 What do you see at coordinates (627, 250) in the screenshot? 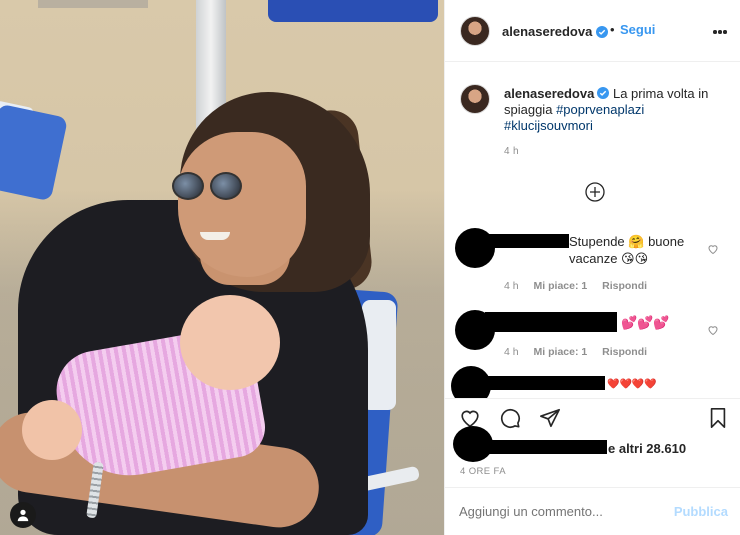
I see `comment-text: Stupende 🤗 buone vacanze 😘😘` at bounding box center [627, 250].